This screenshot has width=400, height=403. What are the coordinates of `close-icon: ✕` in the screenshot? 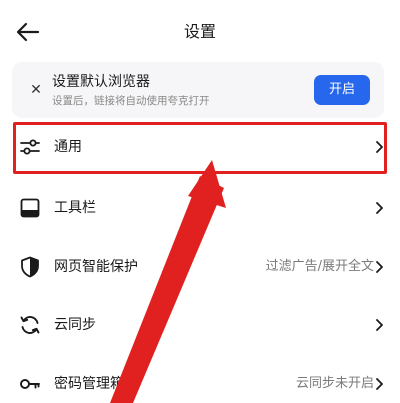 It's located at (36, 90).